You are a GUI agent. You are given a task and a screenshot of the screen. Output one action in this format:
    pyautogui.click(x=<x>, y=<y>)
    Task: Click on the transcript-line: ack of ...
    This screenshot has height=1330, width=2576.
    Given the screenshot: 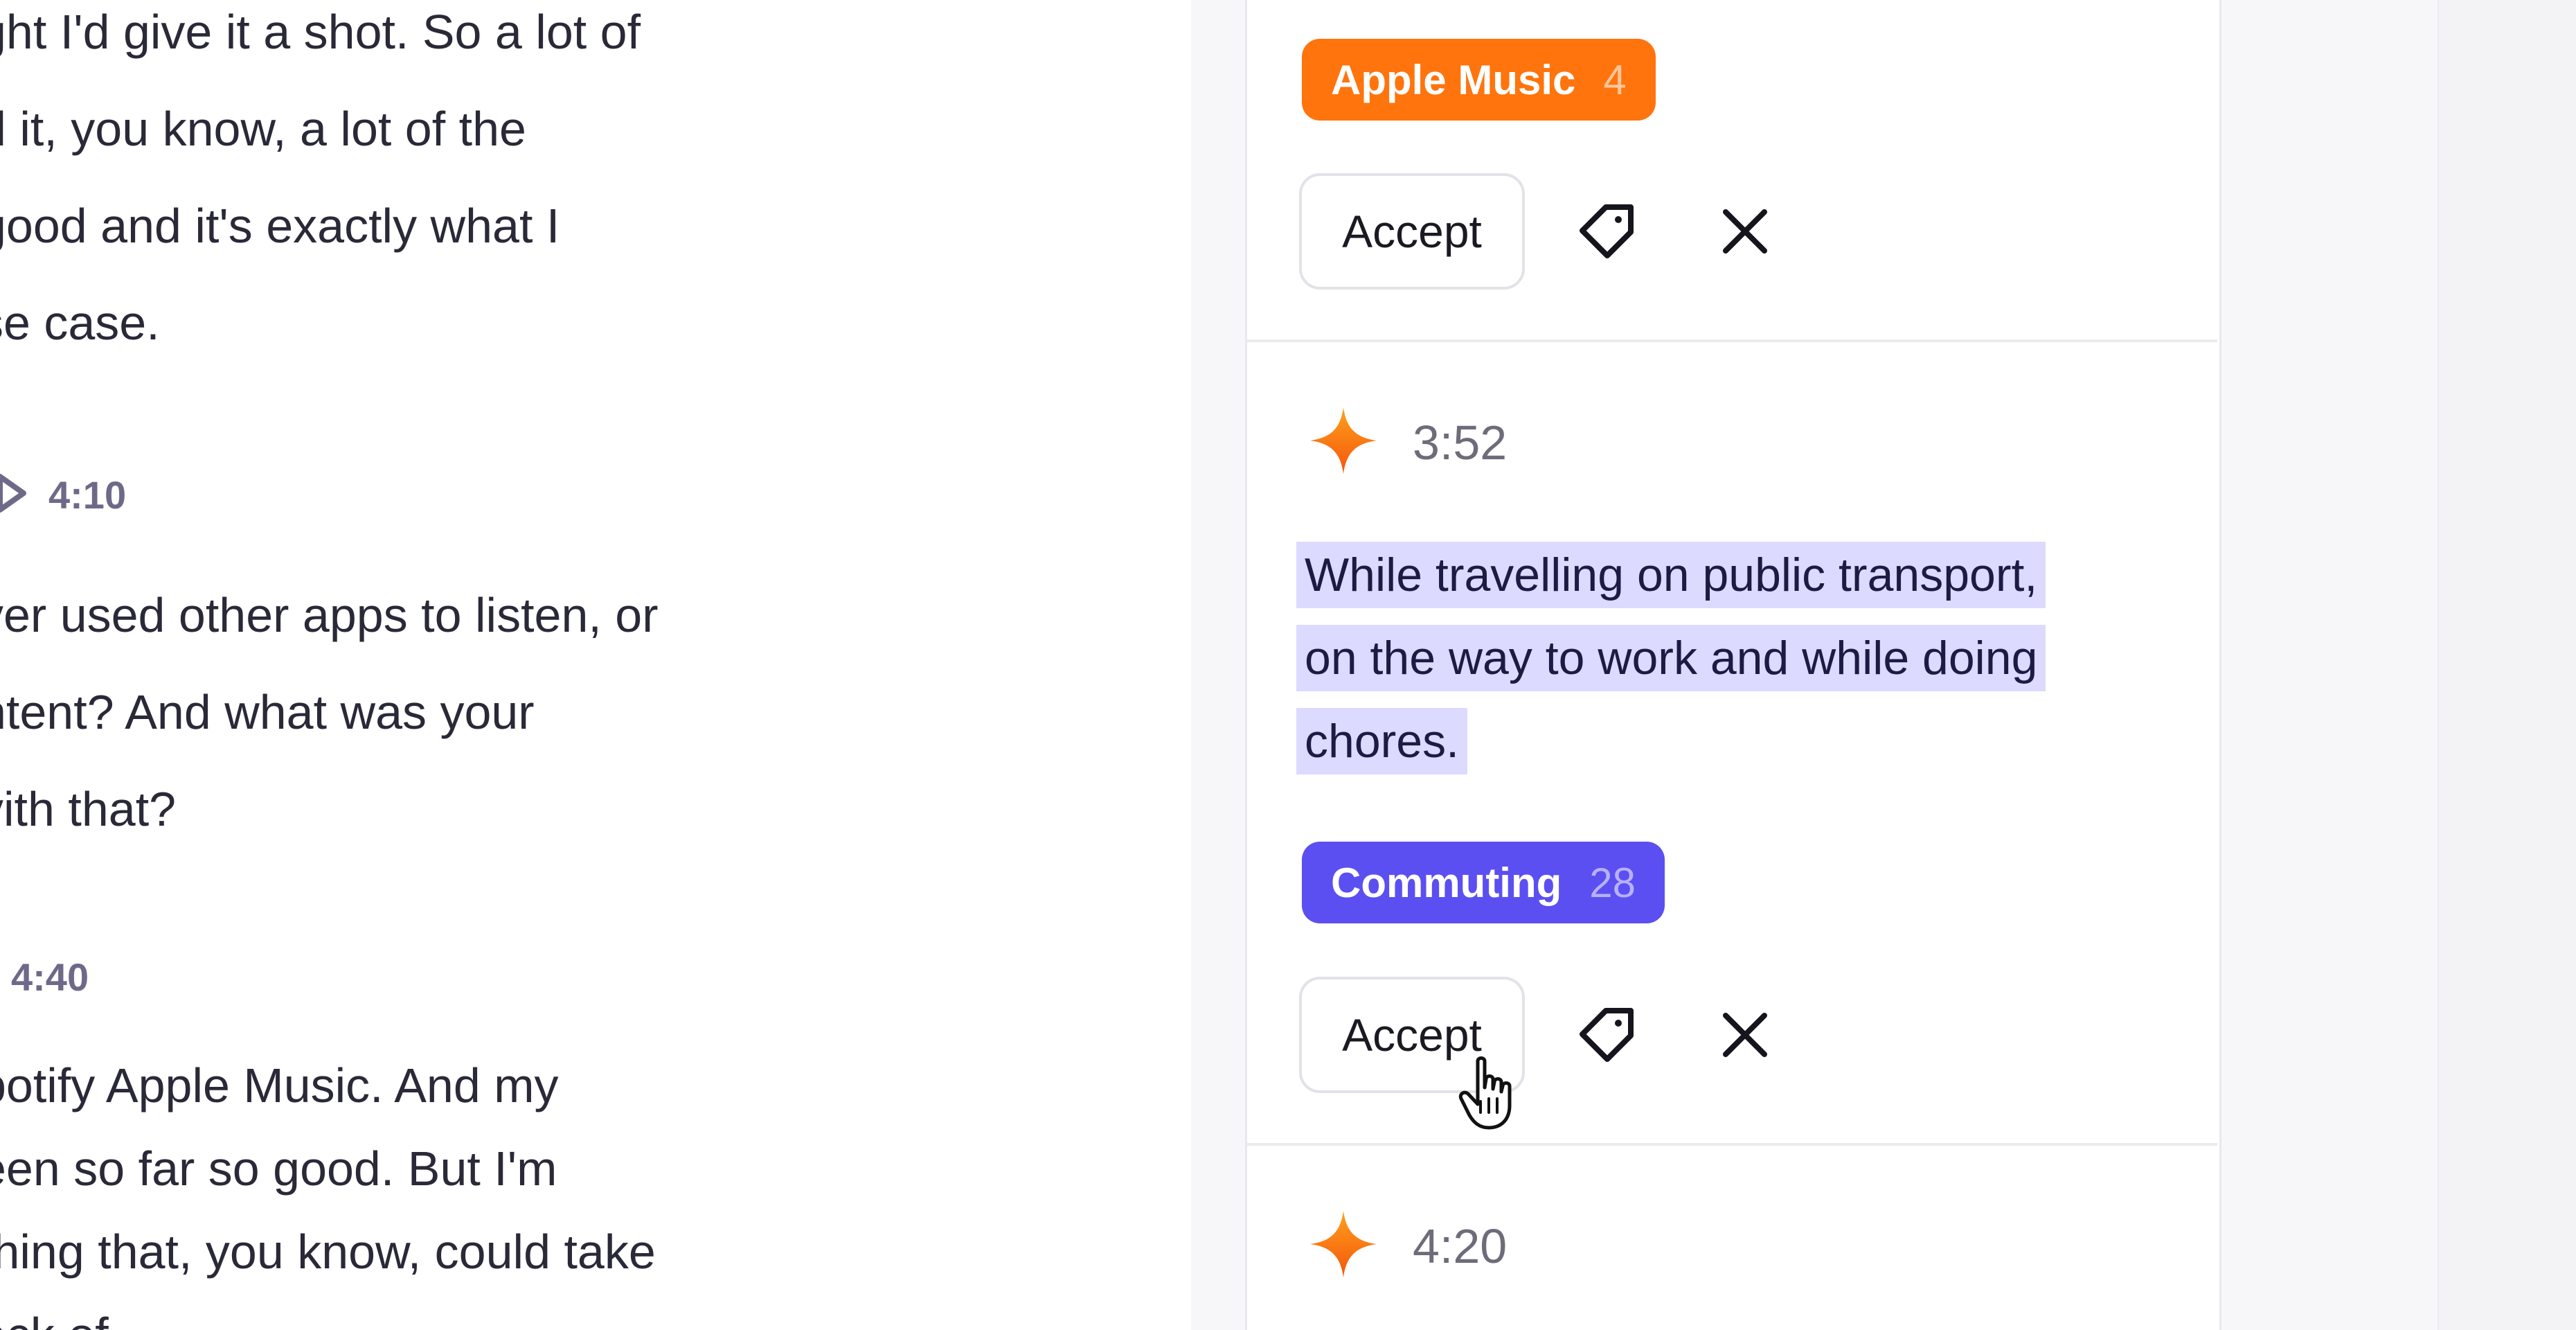 What is the action you would take?
    pyautogui.click(x=328, y=1311)
    